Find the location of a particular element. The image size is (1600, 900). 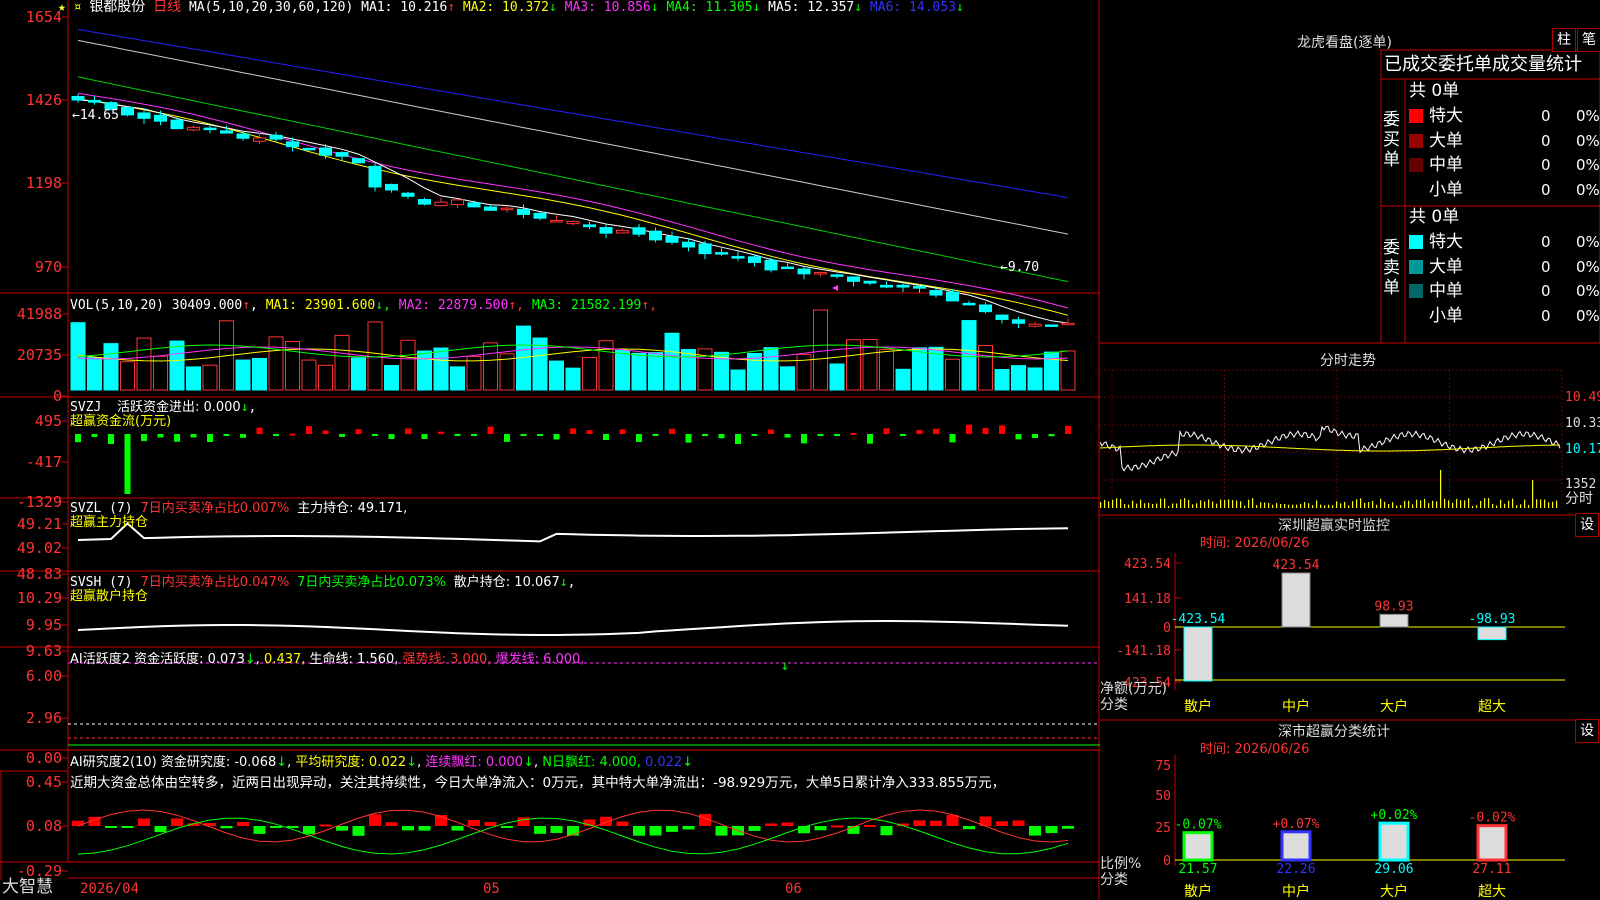

minute-vol-label: 1352 is located at coordinates (1581, 484).